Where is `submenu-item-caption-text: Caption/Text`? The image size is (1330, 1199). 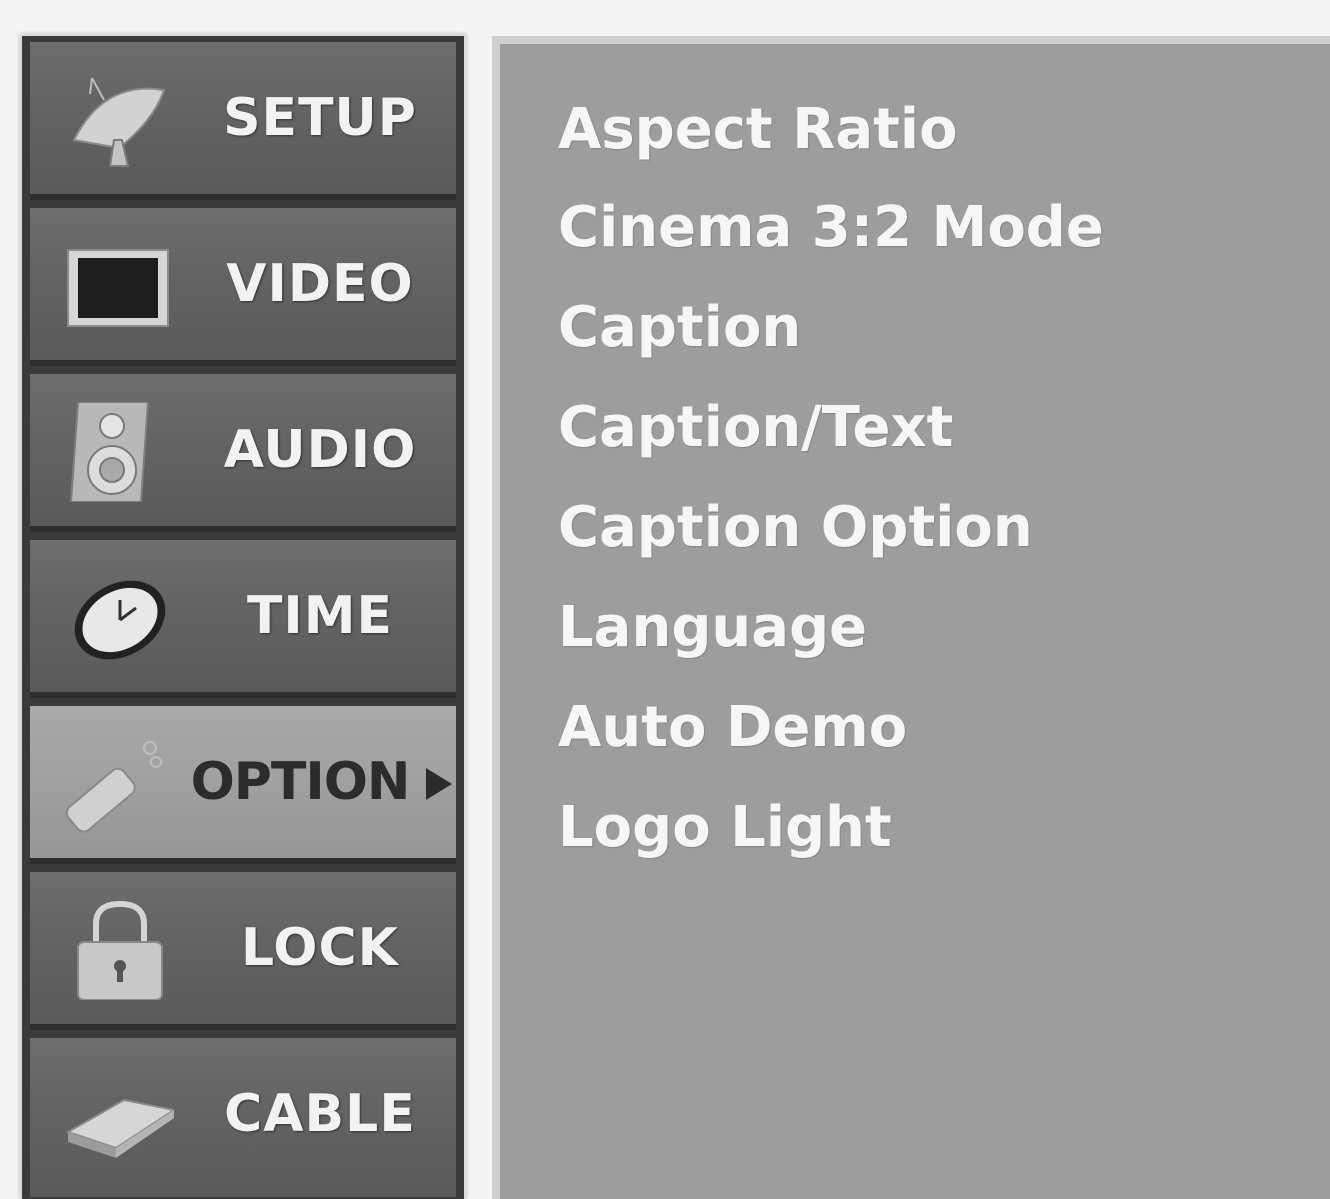
submenu-item-caption-text: Caption/Text is located at coordinates (755, 428).